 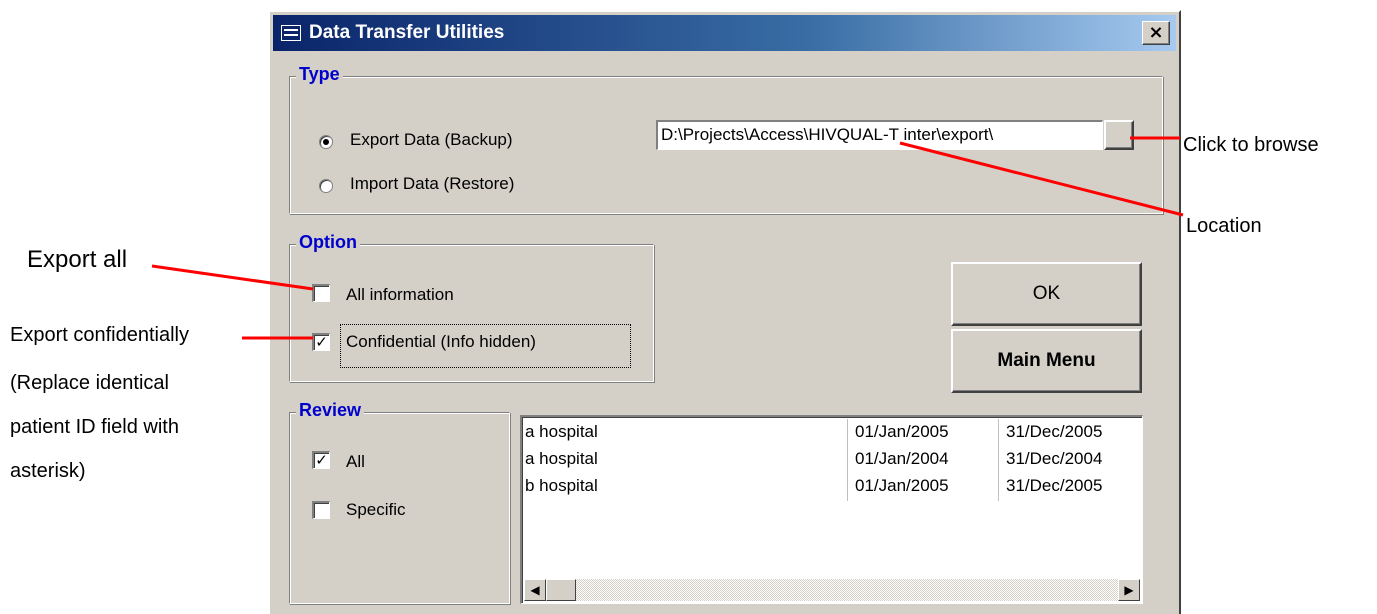 What do you see at coordinates (1224, 226) in the screenshot?
I see `location-annotation: Location` at bounding box center [1224, 226].